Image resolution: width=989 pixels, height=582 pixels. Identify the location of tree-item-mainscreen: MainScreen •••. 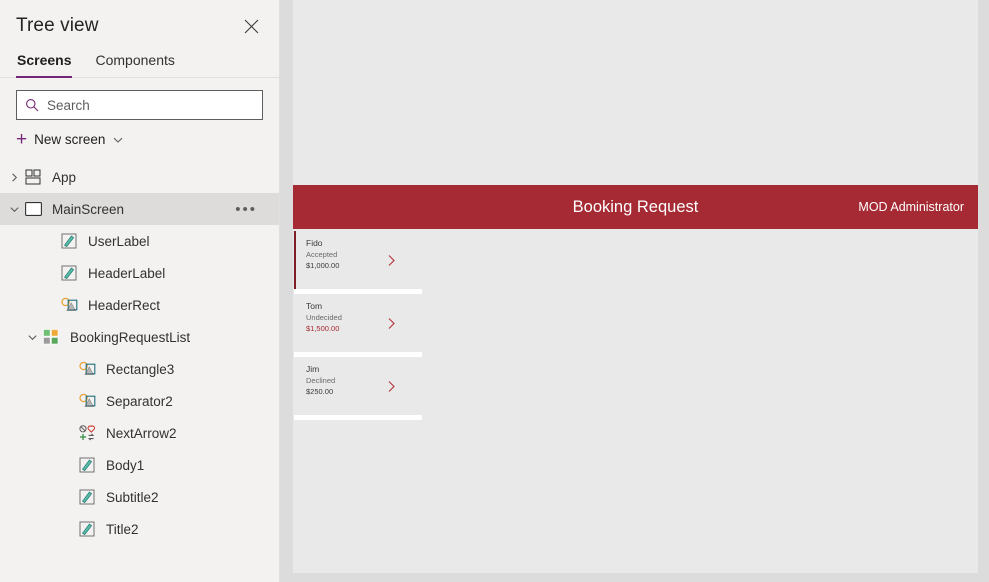
(139, 209).